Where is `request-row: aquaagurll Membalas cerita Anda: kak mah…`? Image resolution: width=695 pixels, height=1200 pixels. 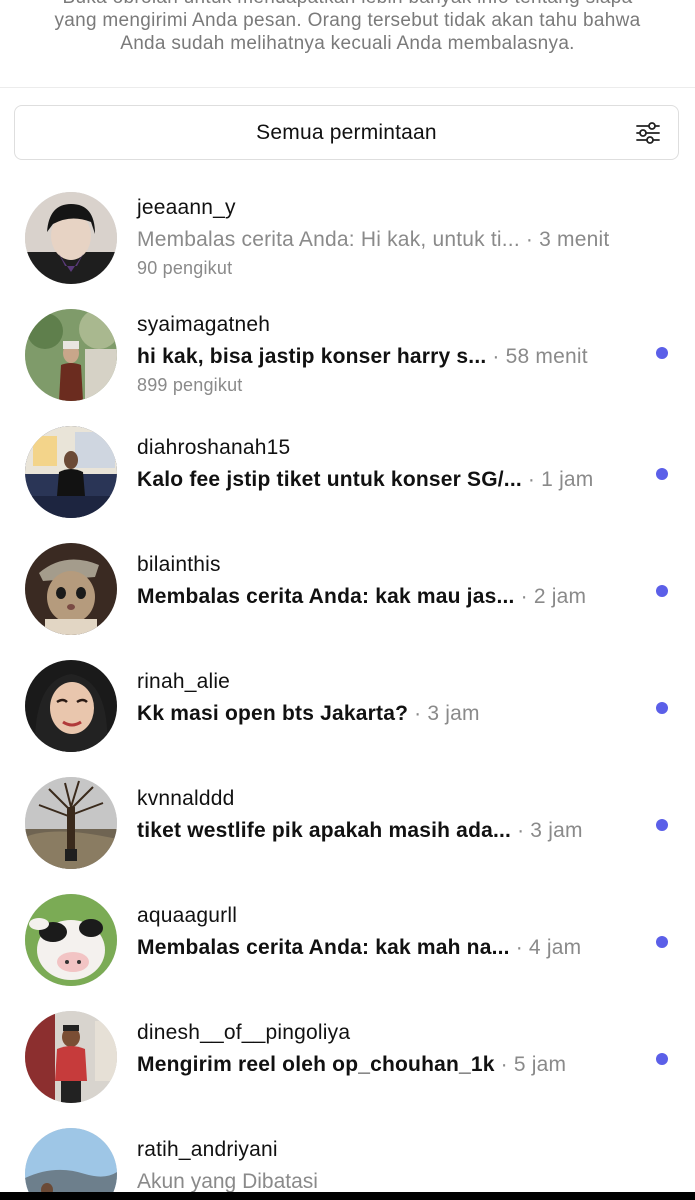 request-row: aquaagurll Membalas cerita Anda: kak mah… is located at coordinates (347, 938).